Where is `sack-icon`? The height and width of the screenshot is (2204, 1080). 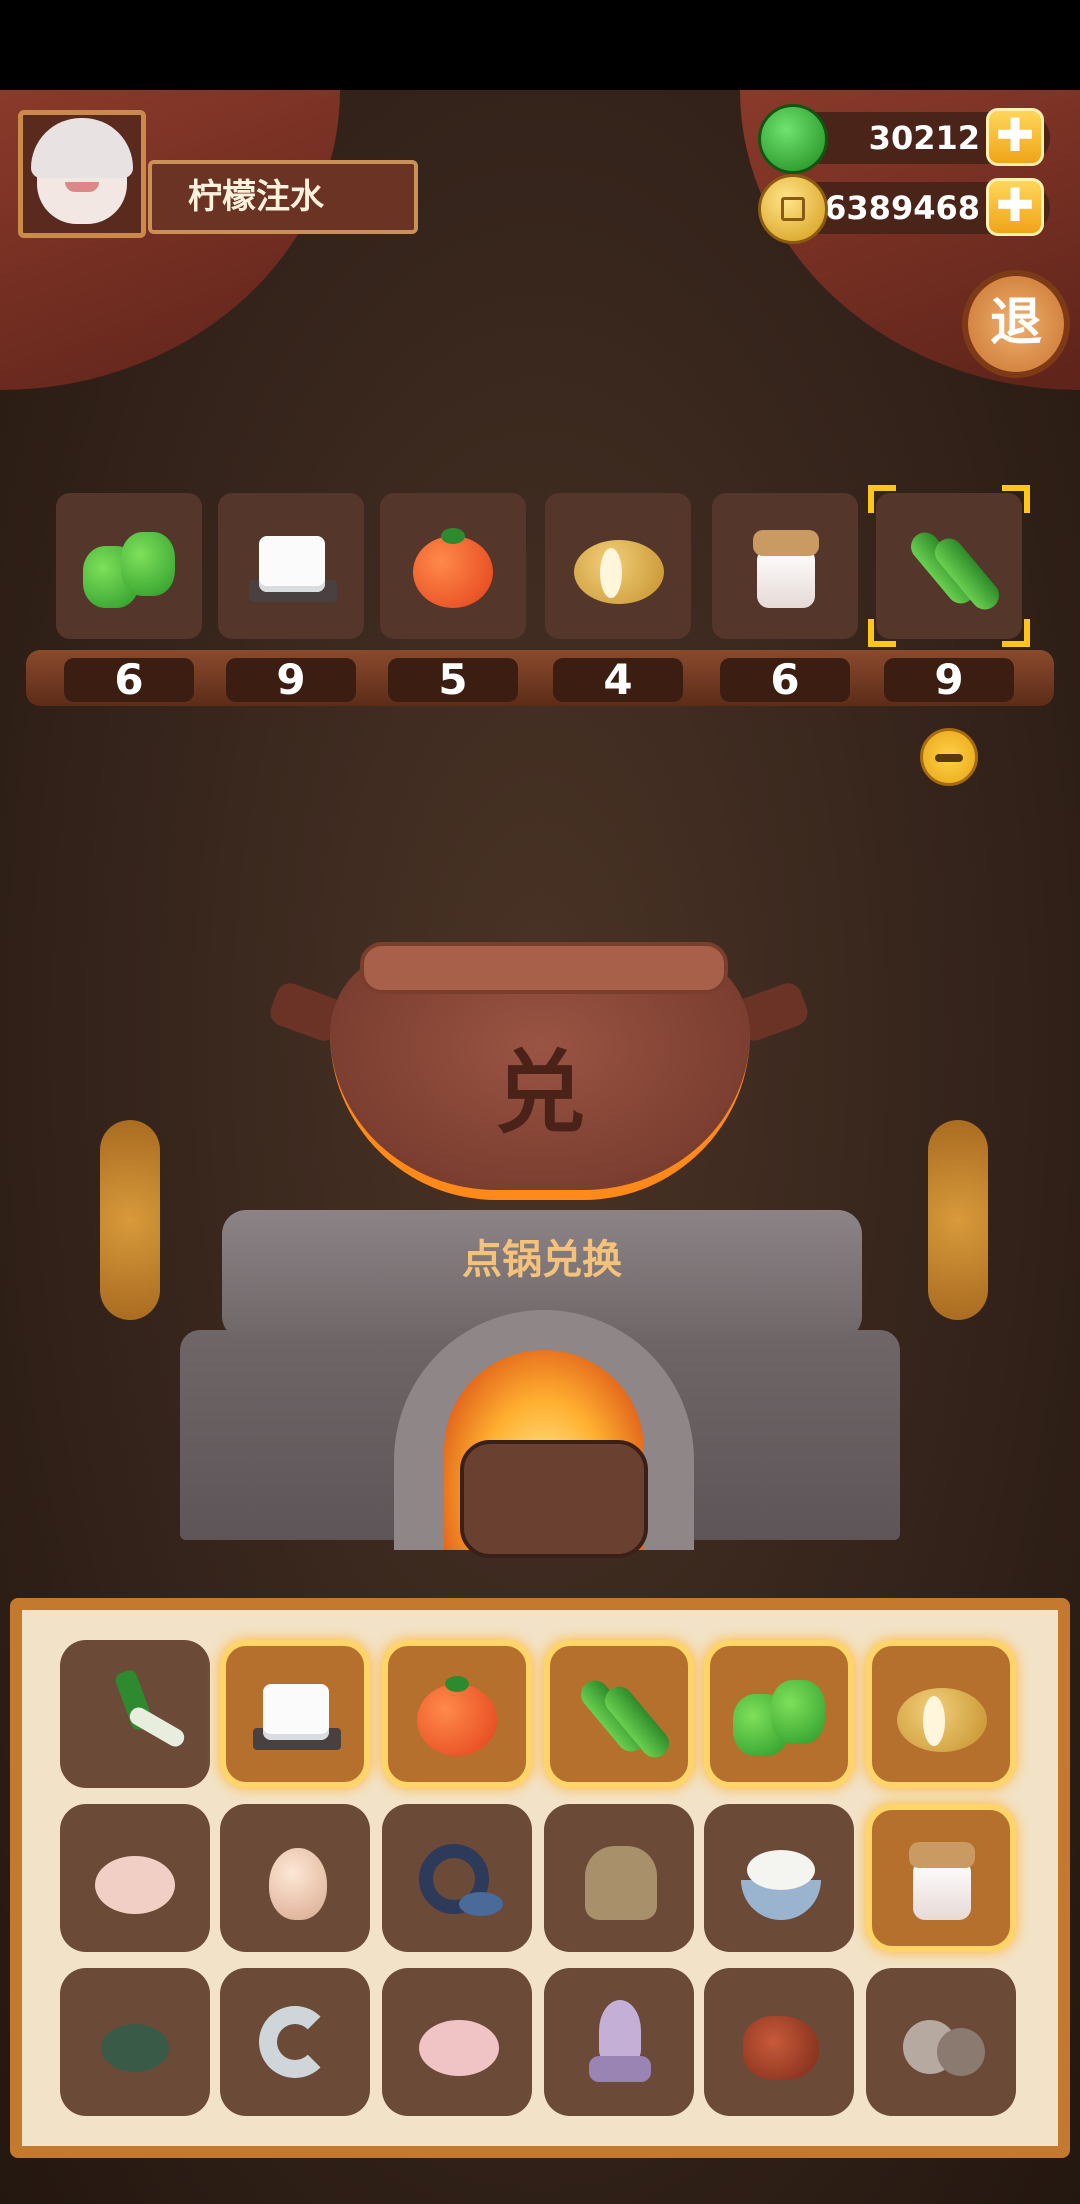 sack-icon is located at coordinates (619, 1878).